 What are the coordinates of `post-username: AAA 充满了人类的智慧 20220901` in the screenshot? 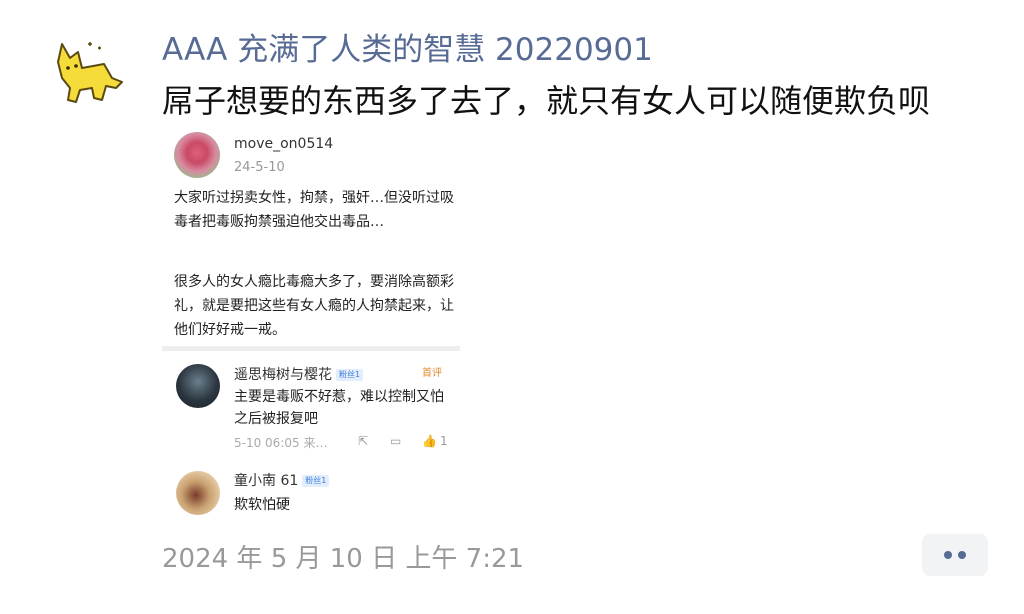 It's located at (407, 46).